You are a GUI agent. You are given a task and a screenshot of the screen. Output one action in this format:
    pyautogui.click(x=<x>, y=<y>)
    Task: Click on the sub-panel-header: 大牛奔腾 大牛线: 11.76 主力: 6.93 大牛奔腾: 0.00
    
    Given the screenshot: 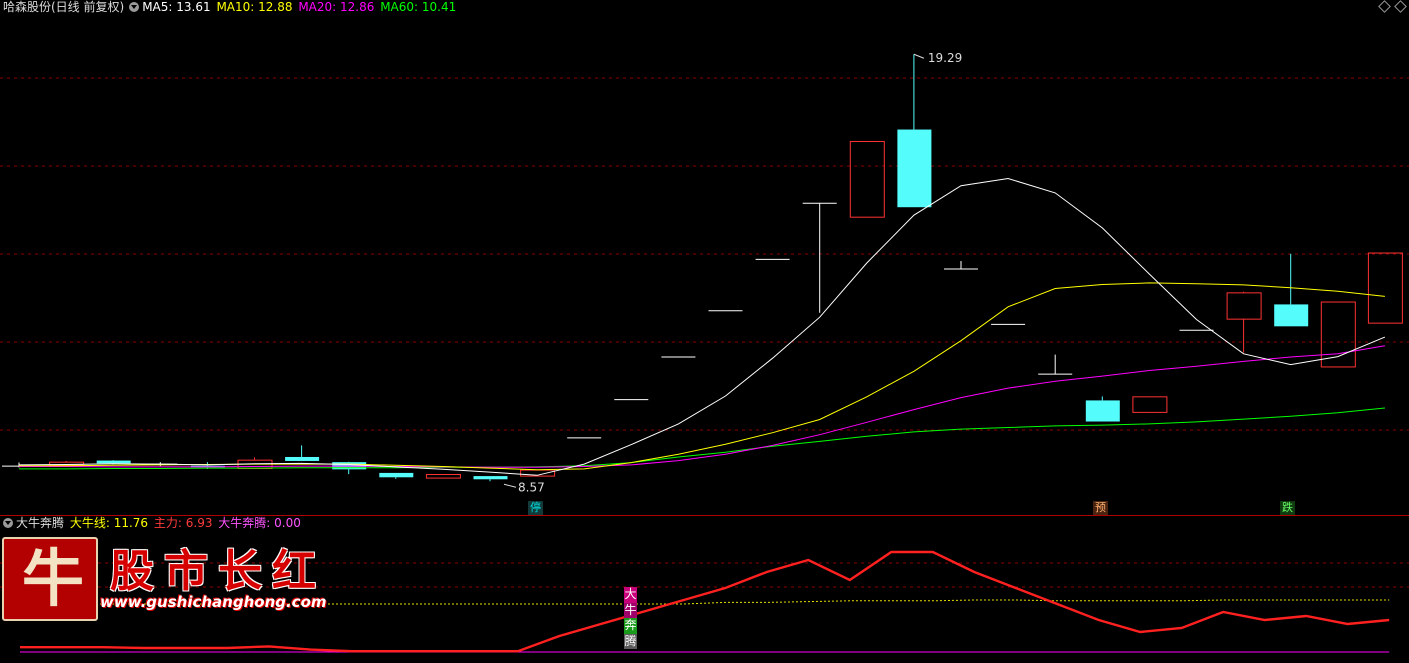 What is the action you would take?
    pyautogui.click(x=153, y=523)
    